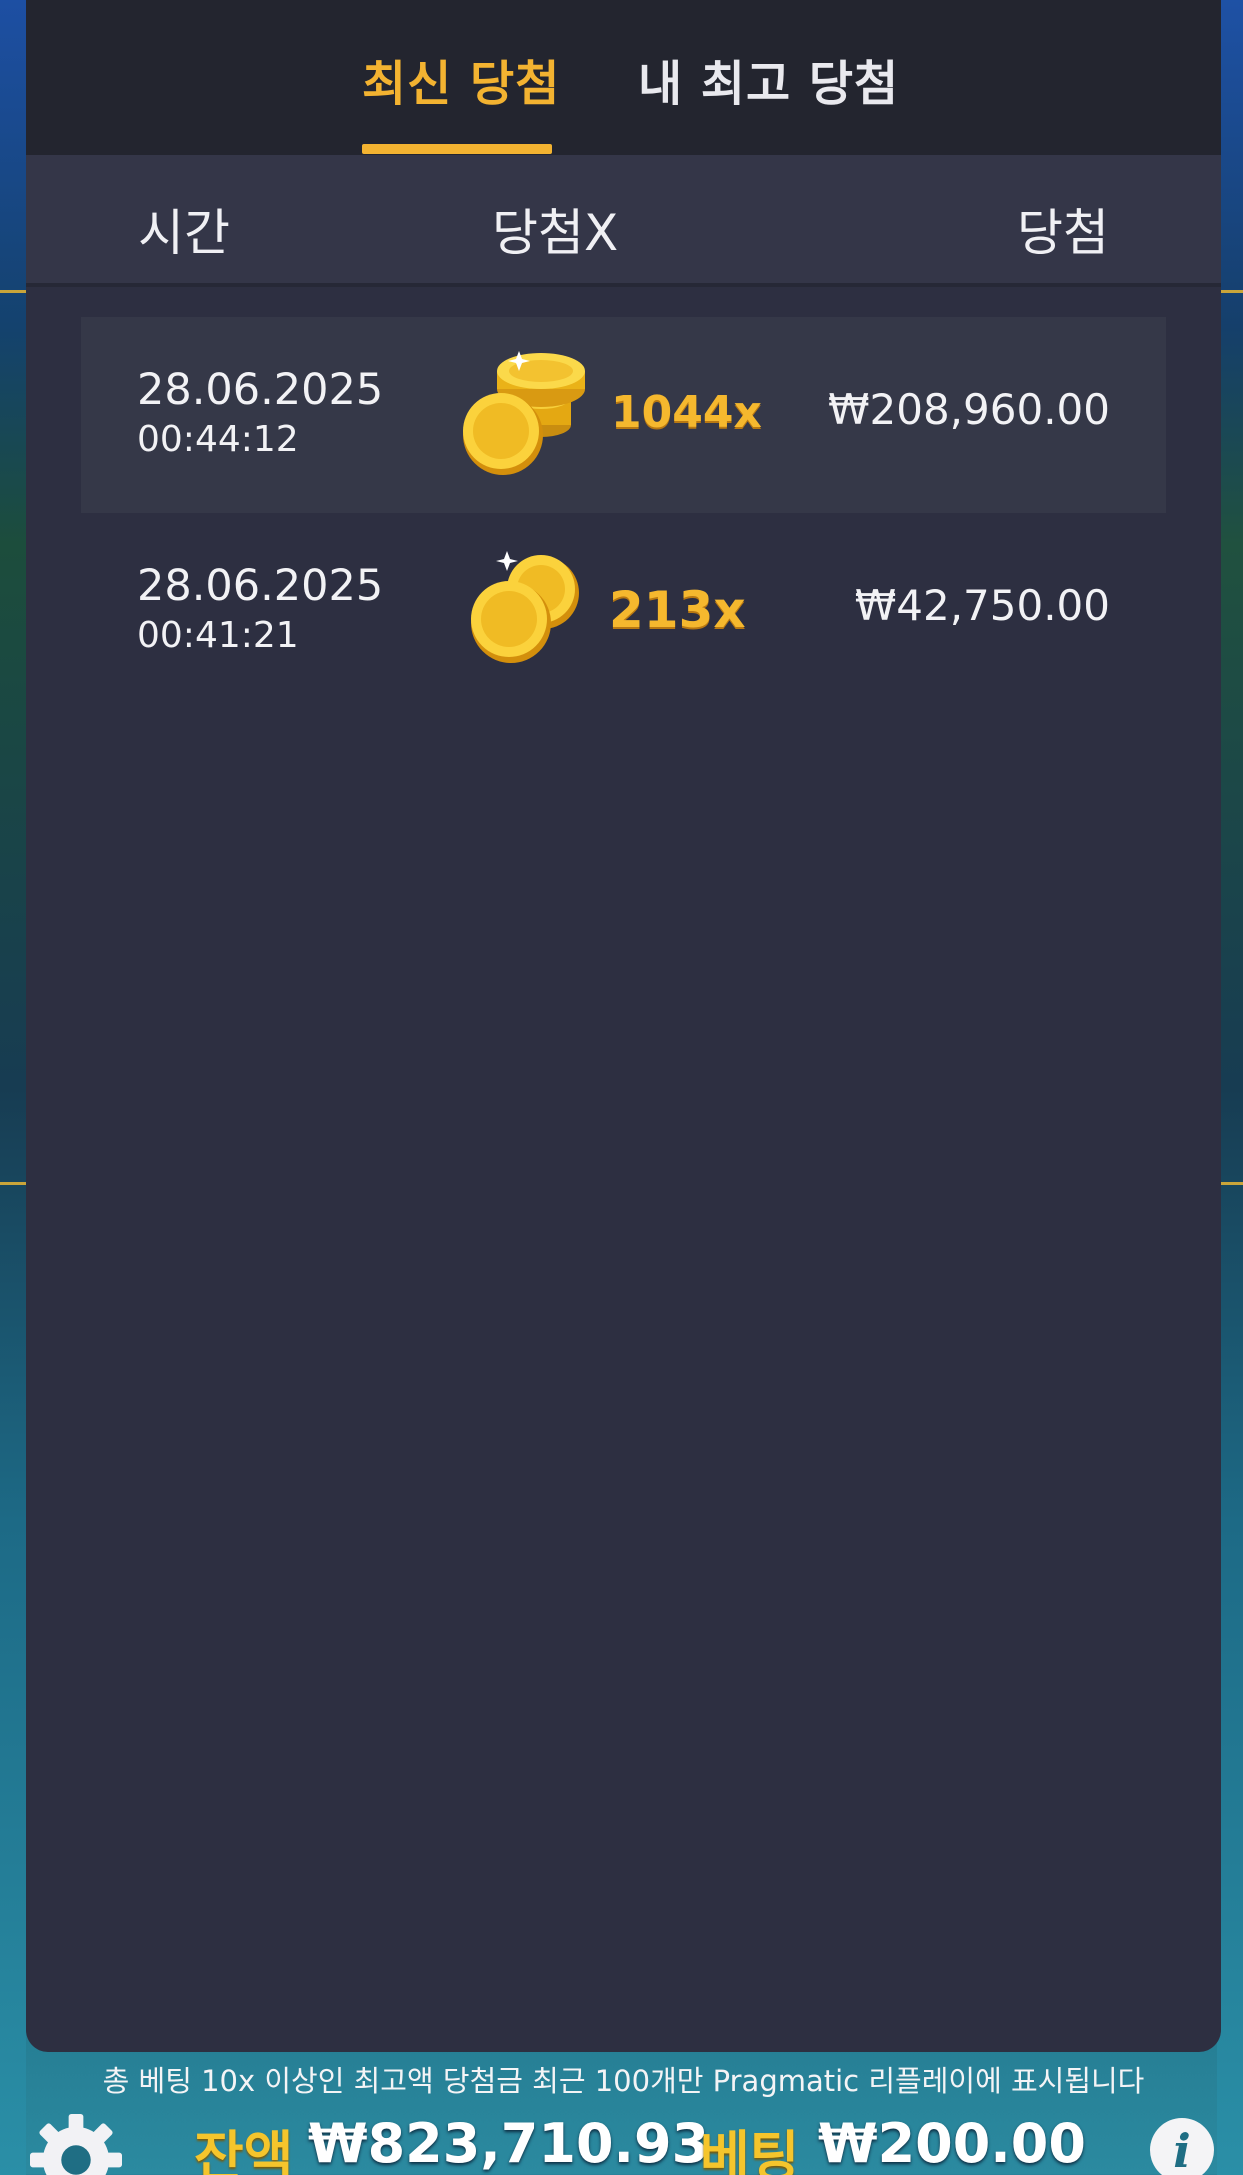 The image size is (1243, 2175). What do you see at coordinates (526, 414) in the screenshot?
I see `coin-stack-icon` at bounding box center [526, 414].